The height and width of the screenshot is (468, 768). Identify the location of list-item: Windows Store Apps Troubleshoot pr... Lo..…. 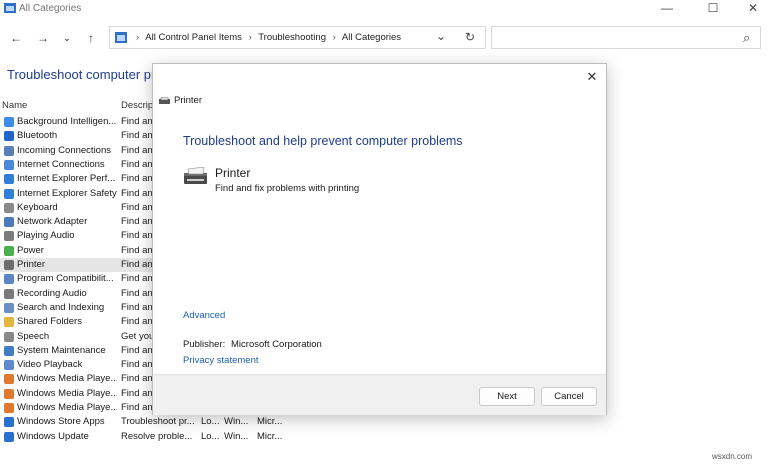
(145, 422).